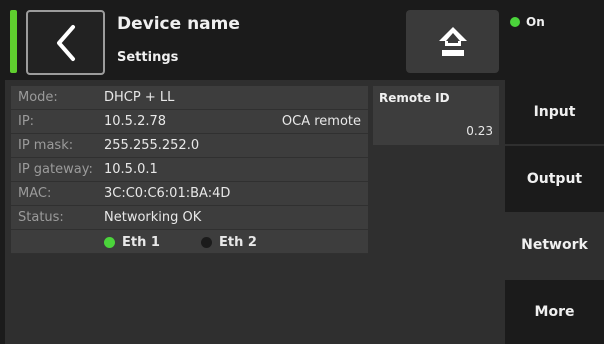 The image size is (604, 344). What do you see at coordinates (414, 98) in the screenshot?
I see `remote-id-label: Remote ID` at bounding box center [414, 98].